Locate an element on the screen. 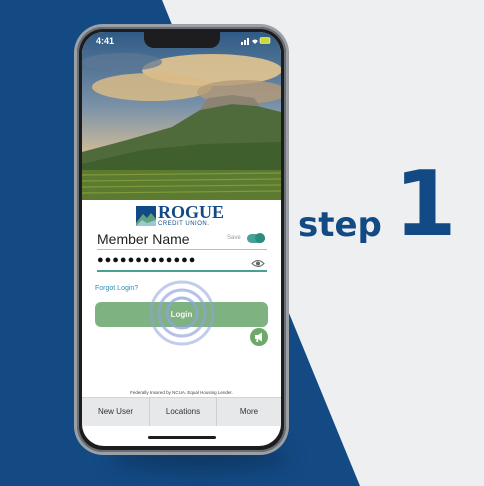  tab-locations: Locations is located at coordinates (183, 412).